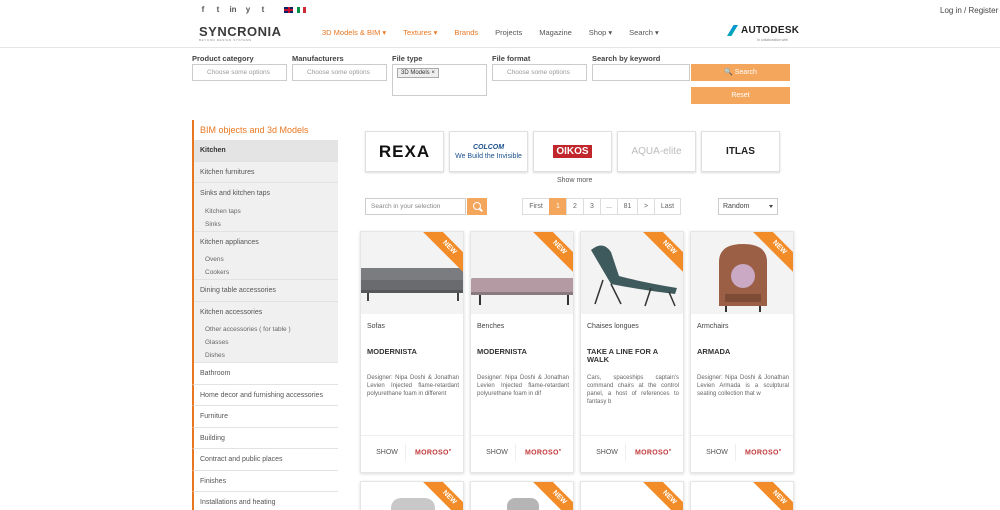 This screenshot has width=1000, height=510. Describe the element at coordinates (543, 452) in the screenshot. I see `brand-logo: MOROSO●` at that location.